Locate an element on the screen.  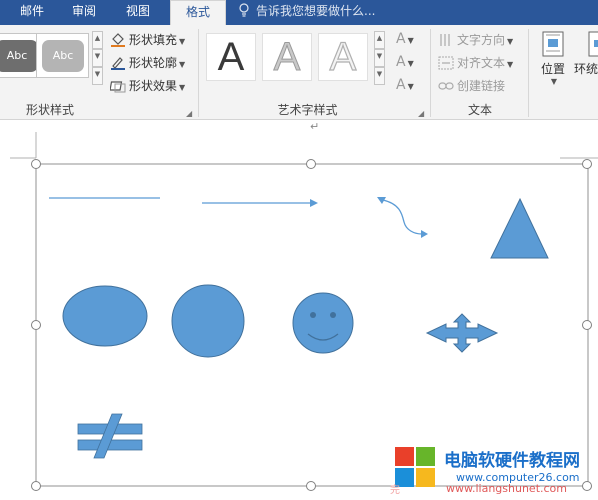
oval-shape is located at coordinates (105, 316).